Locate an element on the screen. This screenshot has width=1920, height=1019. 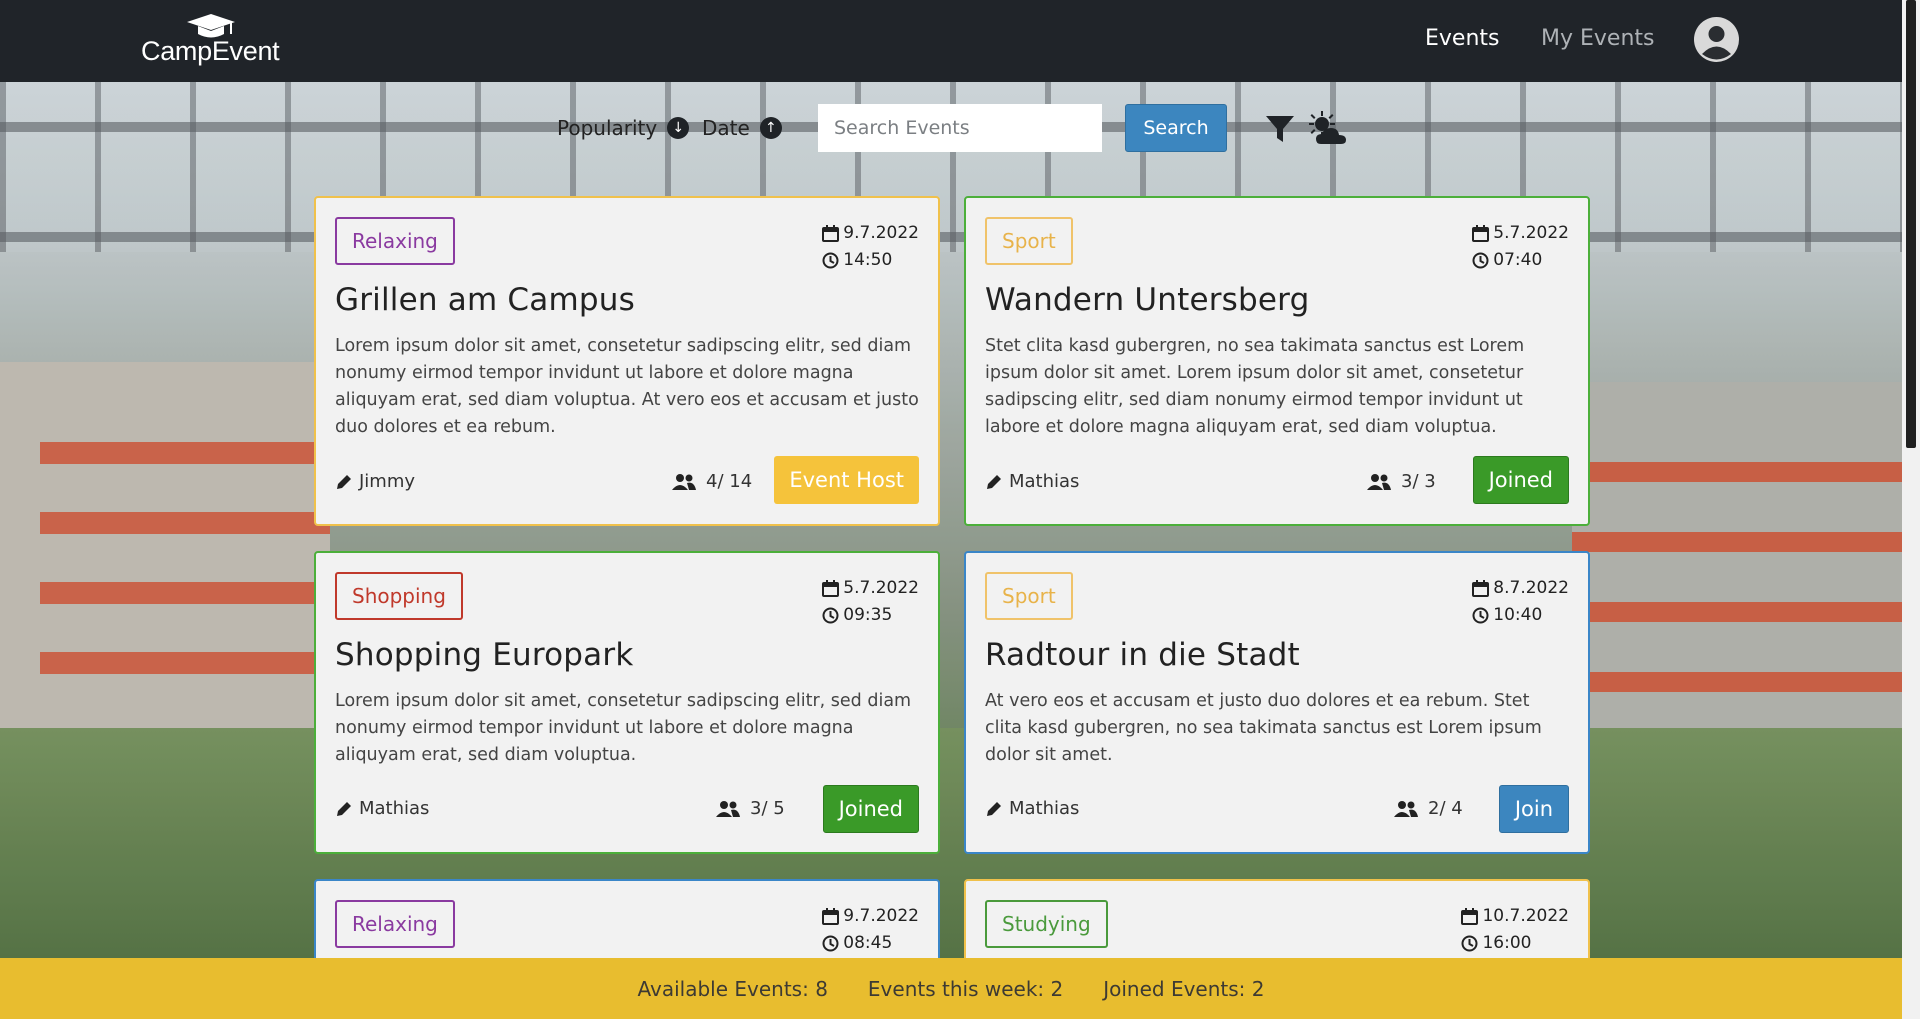
logo-text: CampEvent is located at coordinates (210, 51).